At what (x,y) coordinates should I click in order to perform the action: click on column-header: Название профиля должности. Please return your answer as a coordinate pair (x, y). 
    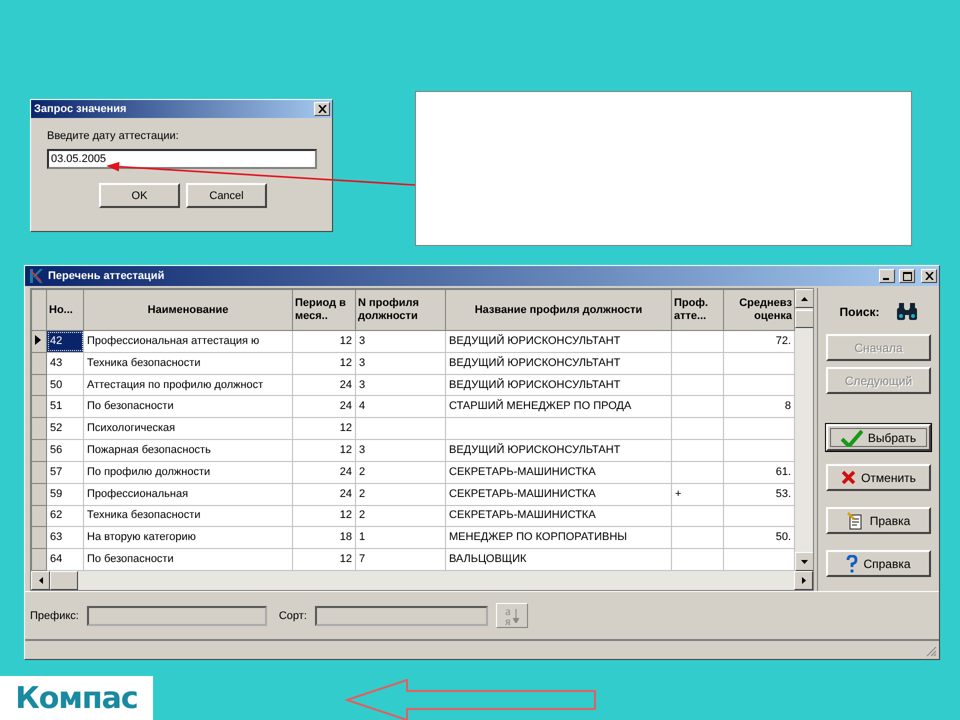
    Looking at the image, I should click on (559, 310).